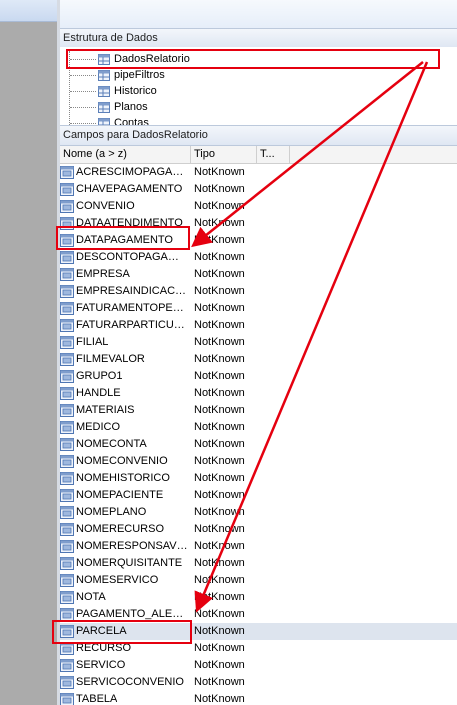  I want to click on field-name: MATERIAIS, so click(105, 410).